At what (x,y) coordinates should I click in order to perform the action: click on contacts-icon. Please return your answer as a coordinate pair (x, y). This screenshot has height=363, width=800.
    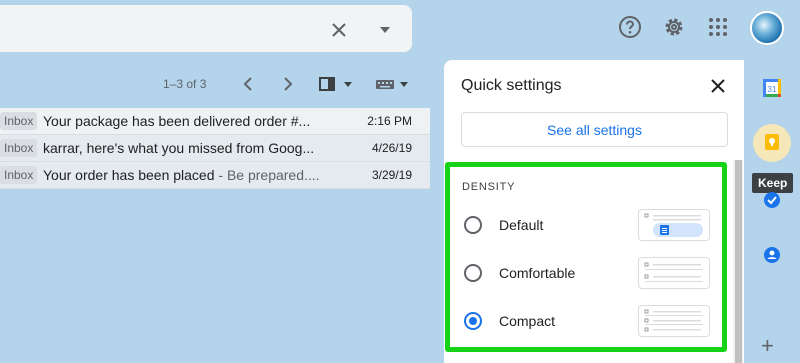
    Looking at the image, I should click on (772, 255).